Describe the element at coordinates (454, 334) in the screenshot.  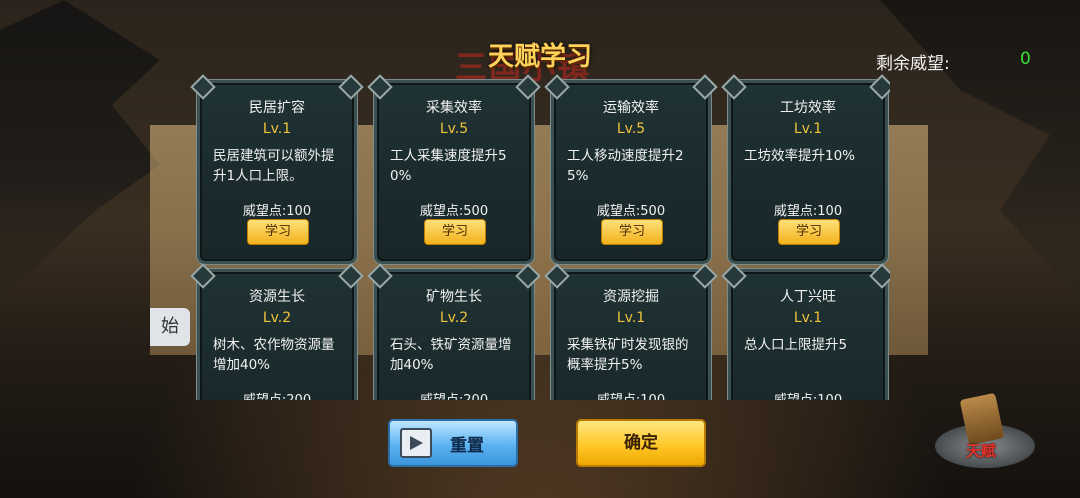
I see `talent-card-mineral-growth: 矿物生长 Lv.2 石头、铁矿资源量增加40% 威望点:200 学习` at that location.